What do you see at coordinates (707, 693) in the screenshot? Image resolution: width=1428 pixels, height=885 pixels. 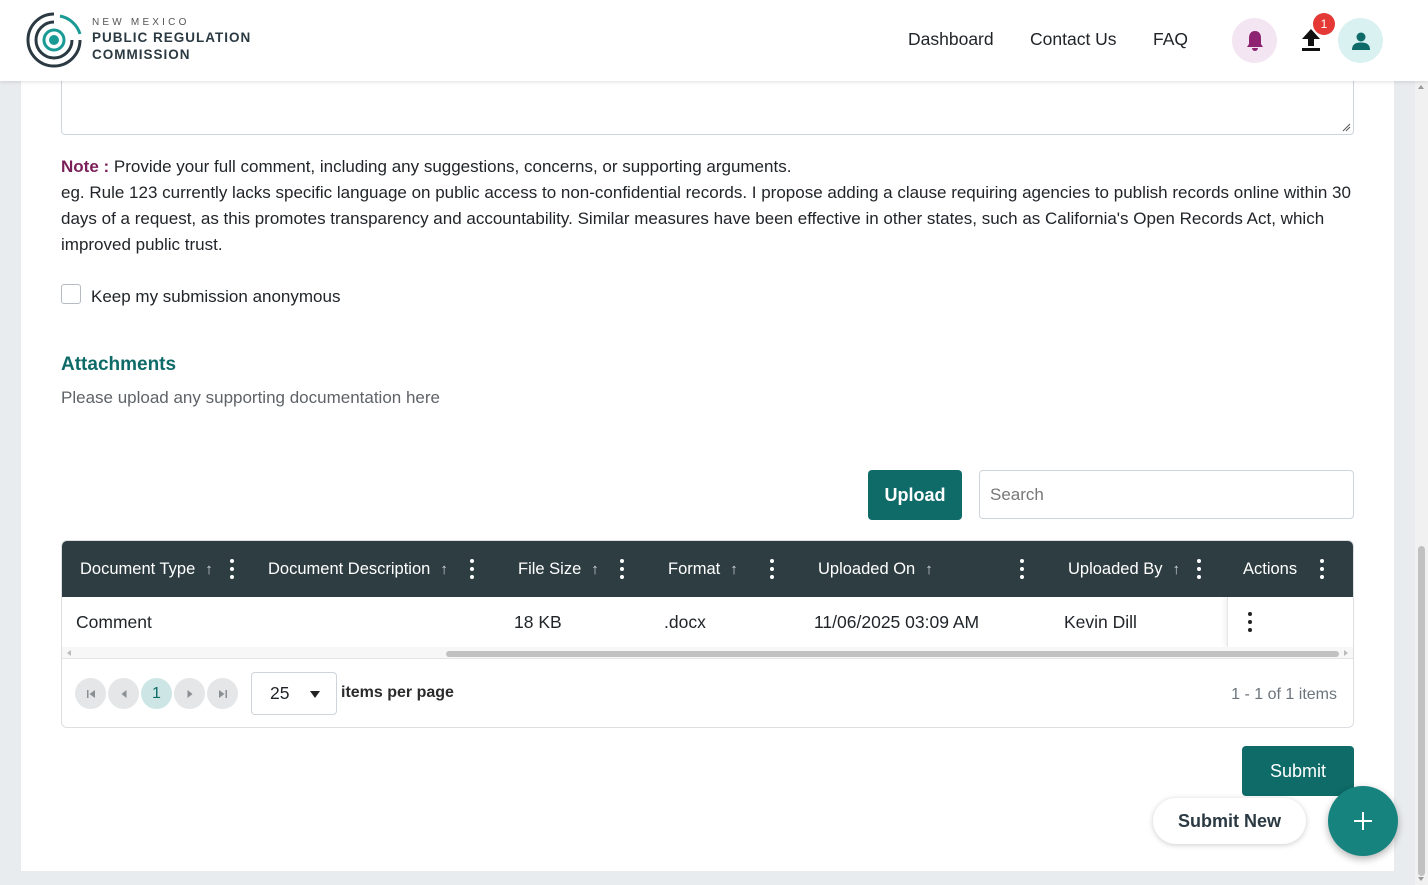 I see `table-pager: 1 25 items per page 1 - 1 of 1 items` at bounding box center [707, 693].